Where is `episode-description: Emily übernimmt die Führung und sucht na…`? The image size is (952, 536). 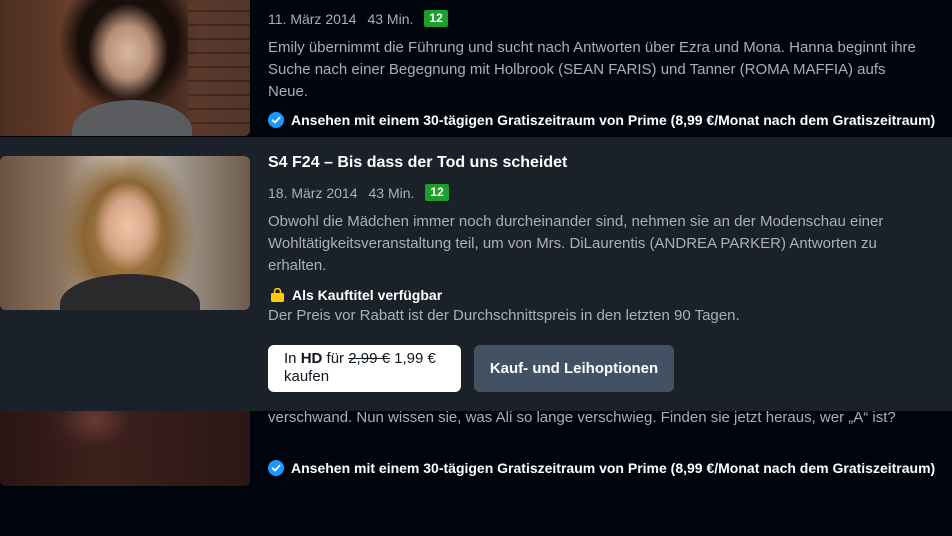
episode-description: Emily übernimmt die Führung und sucht na… is located at coordinates (592, 69).